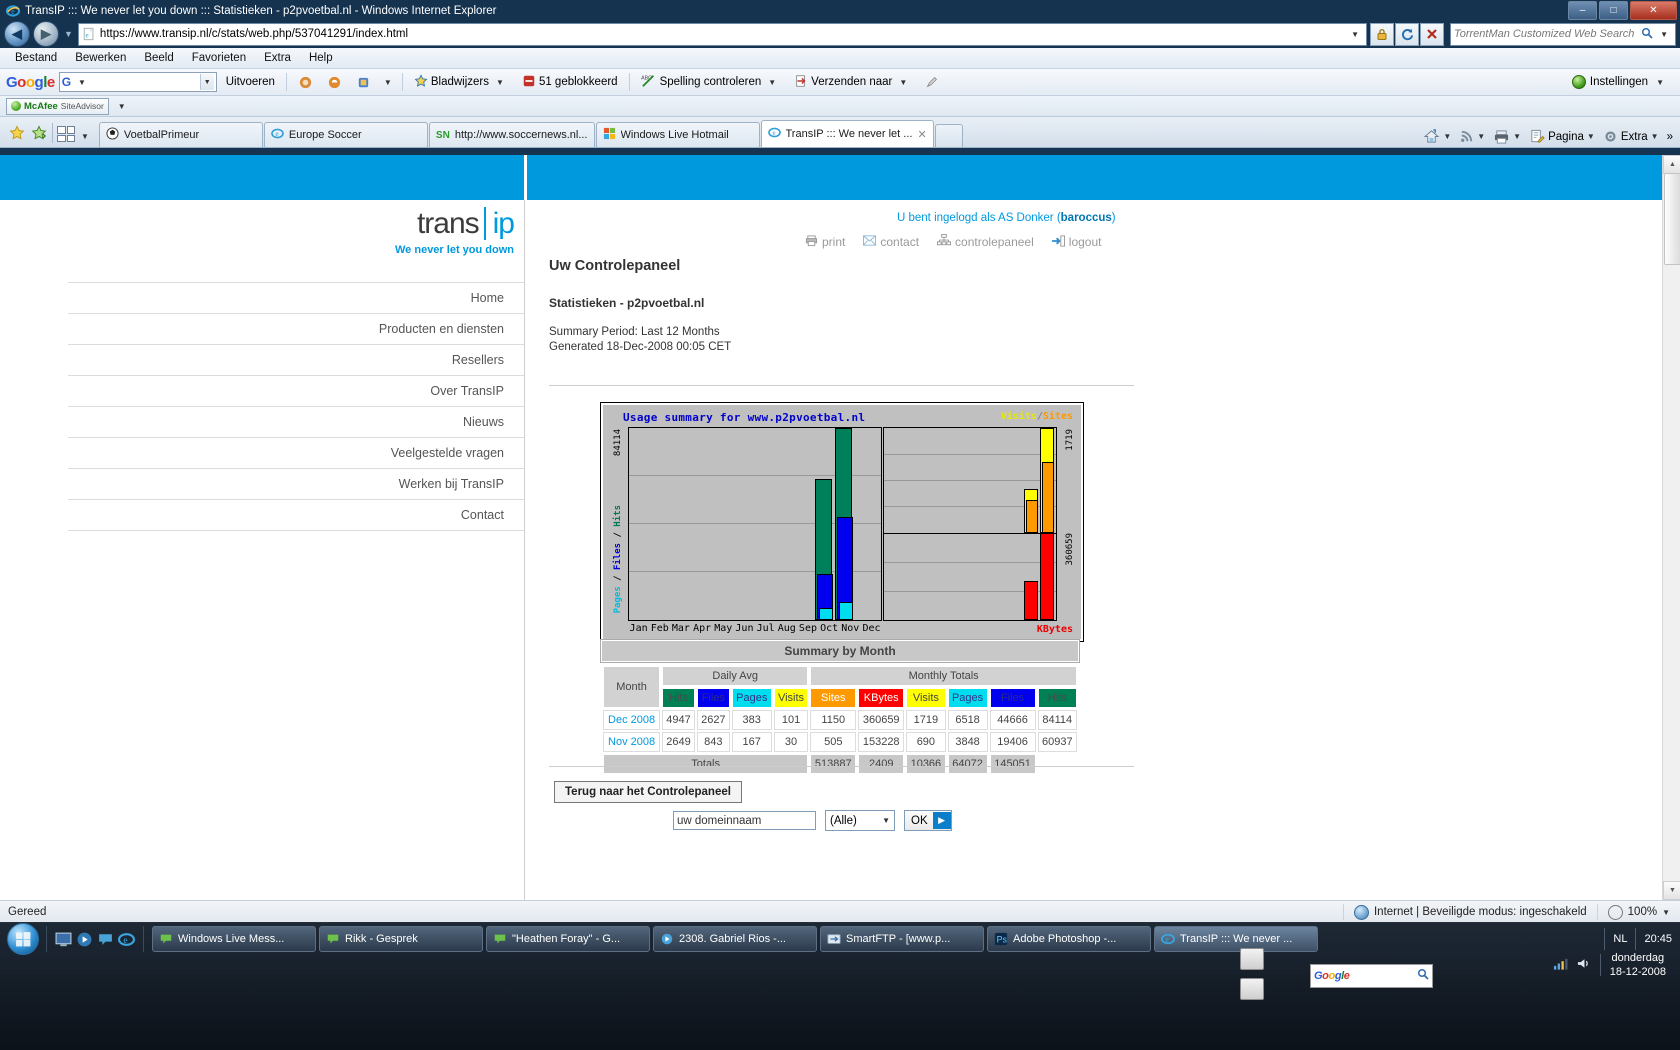 This screenshot has width=1680, height=1050. Describe the element at coordinates (388, 82) in the screenshot. I see `toolbar-more-icon: ▼` at that location.